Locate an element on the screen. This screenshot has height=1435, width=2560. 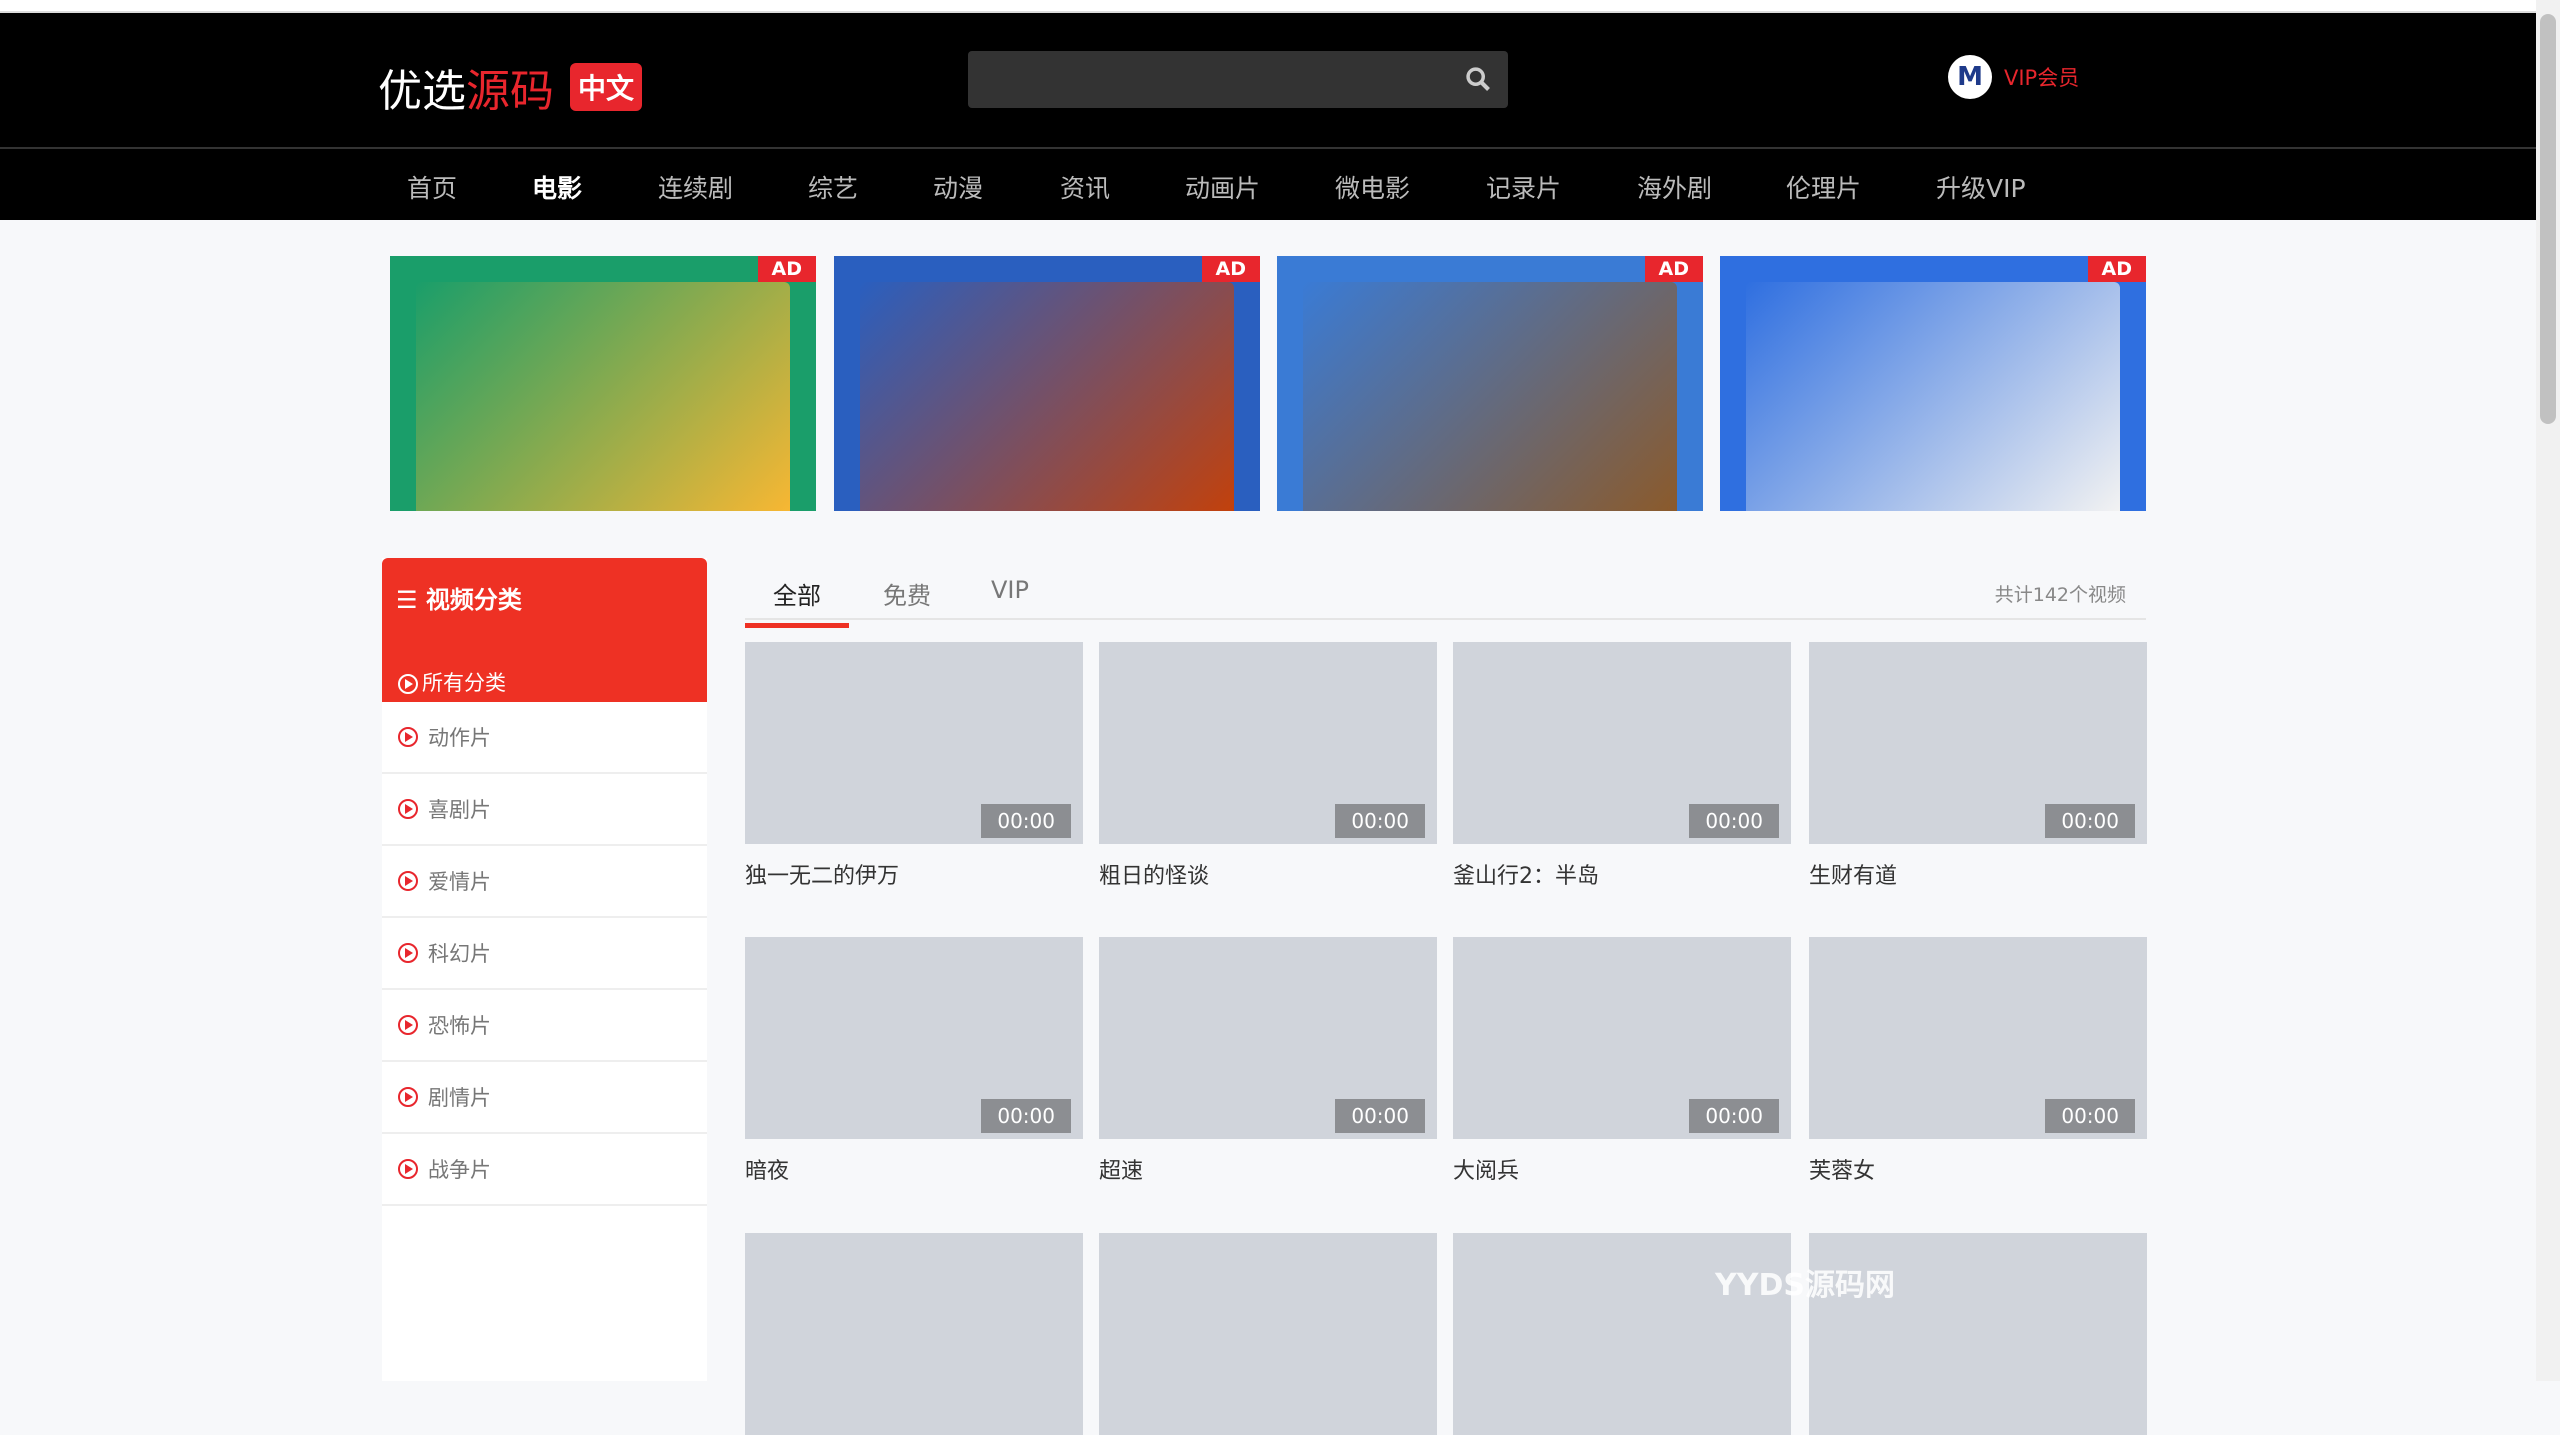
scrollbar is located at coordinates (2548, 690).